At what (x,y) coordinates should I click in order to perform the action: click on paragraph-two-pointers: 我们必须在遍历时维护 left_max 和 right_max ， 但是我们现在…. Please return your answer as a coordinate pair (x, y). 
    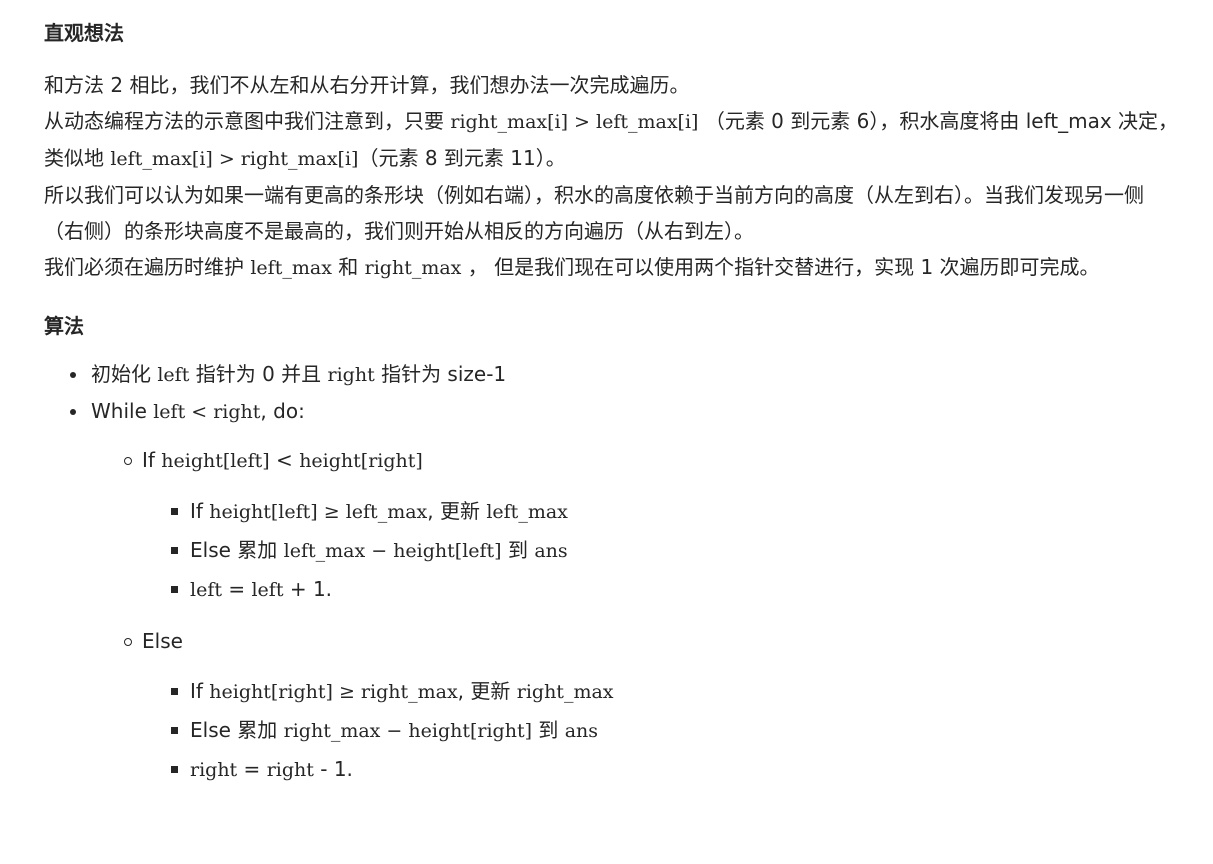
    Looking at the image, I should click on (613, 267).